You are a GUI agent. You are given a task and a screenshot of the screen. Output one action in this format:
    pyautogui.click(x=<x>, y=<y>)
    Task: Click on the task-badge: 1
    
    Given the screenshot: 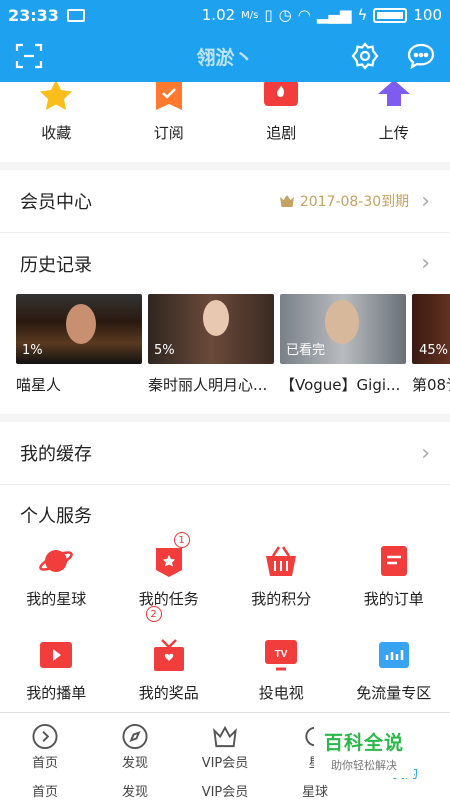 What is the action you would take?
    pyautogui.click(x=181, y=540)
    